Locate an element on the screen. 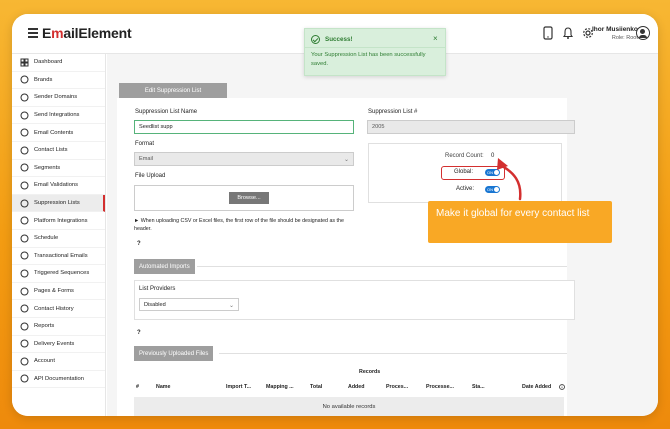 Image resolution: width=670 pixels, height=429 pixels. close-icon: × is located at coordinates (435, 38).